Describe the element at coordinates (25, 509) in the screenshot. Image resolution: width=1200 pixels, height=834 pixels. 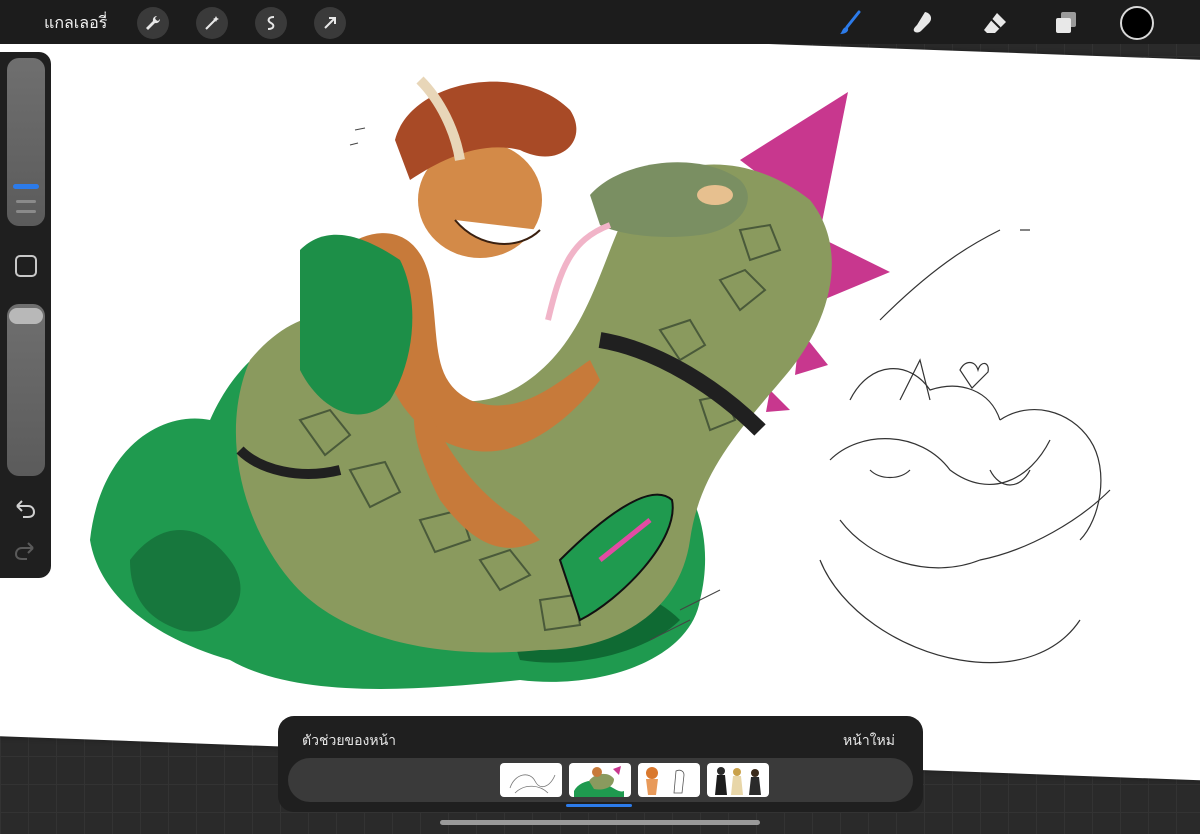
I see `undo-icon` at that location.